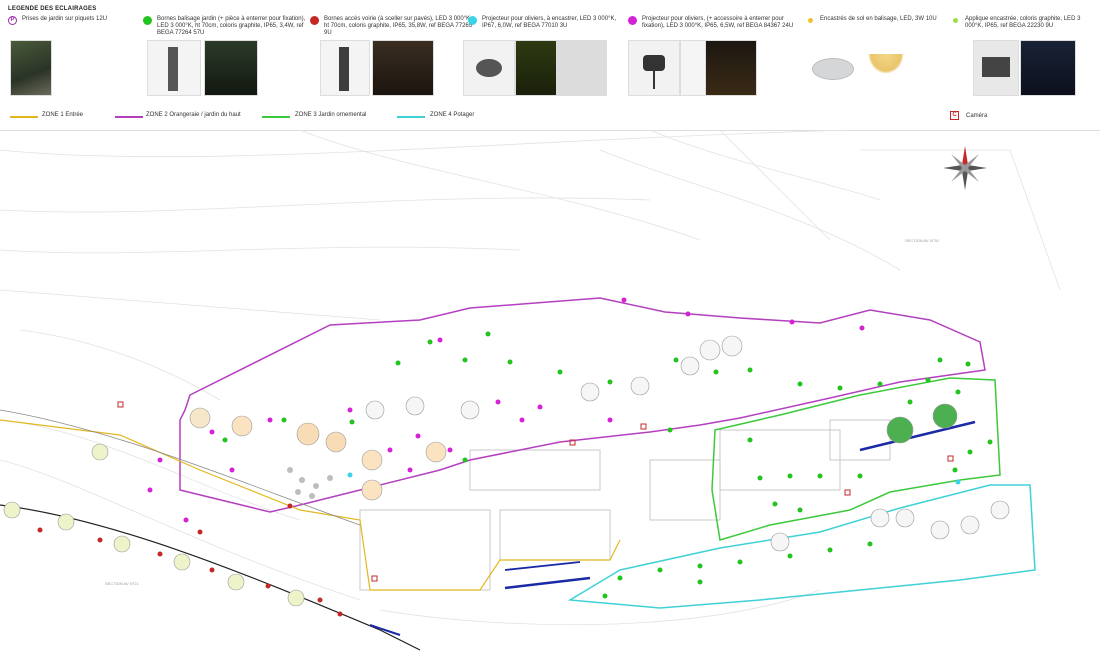 The height and width of the screenshot is (665, 1100). What do you see at coordinates (731, 68) in the screenshot?
I see `photo-projecteur-enterrer-night` at bounding box center [731, 68].